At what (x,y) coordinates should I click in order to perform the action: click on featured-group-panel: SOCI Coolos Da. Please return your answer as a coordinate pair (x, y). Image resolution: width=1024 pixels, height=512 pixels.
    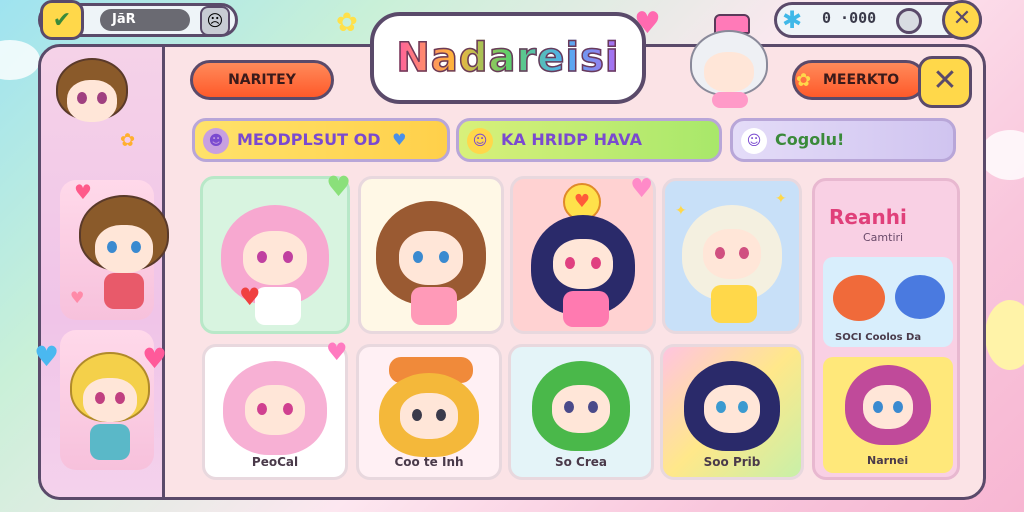
    Looking at the image, I should click on (888, 302).